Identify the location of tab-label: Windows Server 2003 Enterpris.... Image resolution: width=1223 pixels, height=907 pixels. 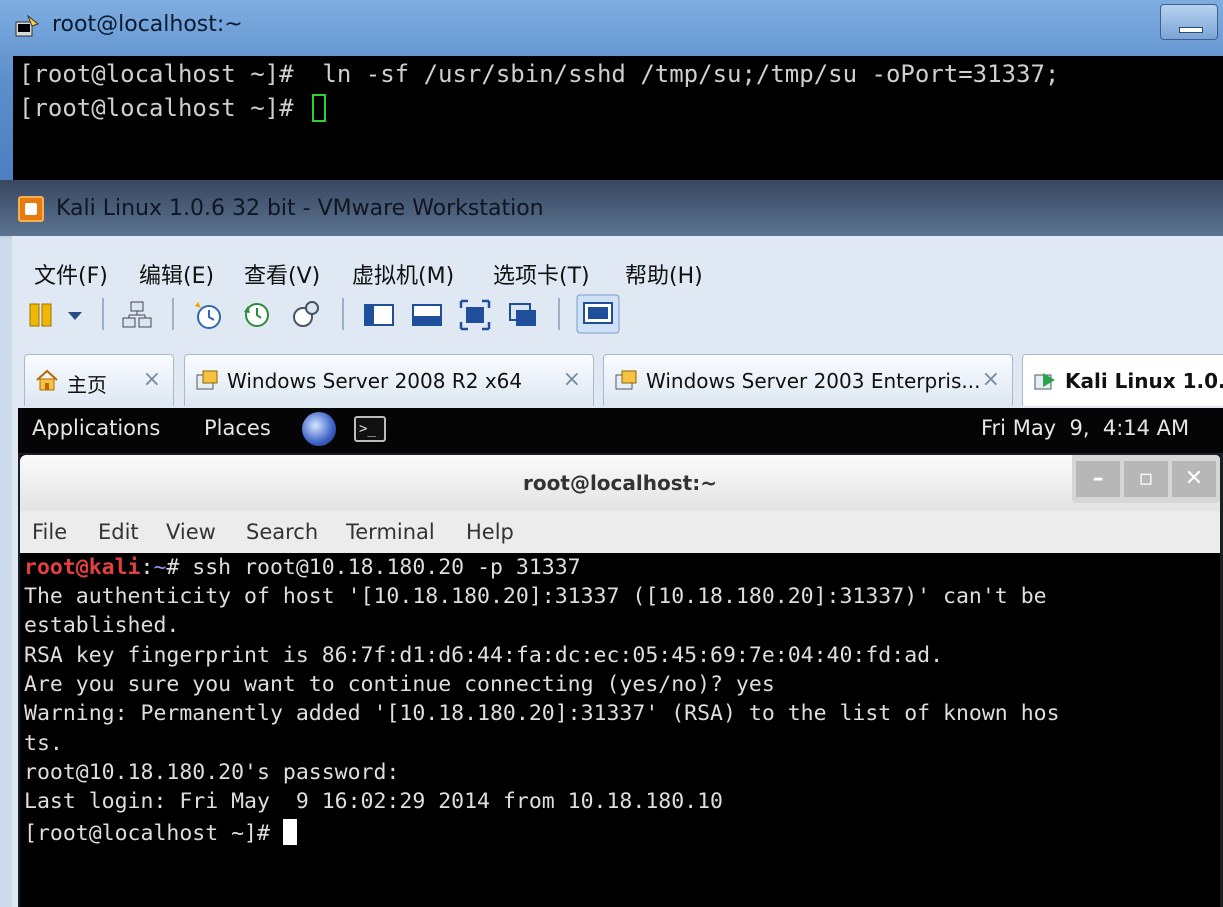
(813, 381).